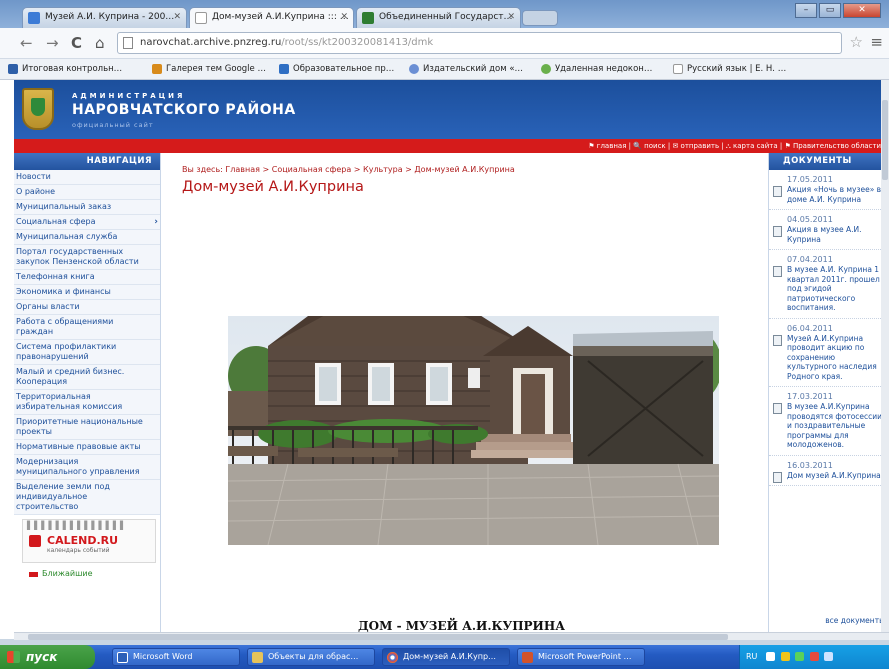  I want to click on site-favicon-icon, so click(368, 18).